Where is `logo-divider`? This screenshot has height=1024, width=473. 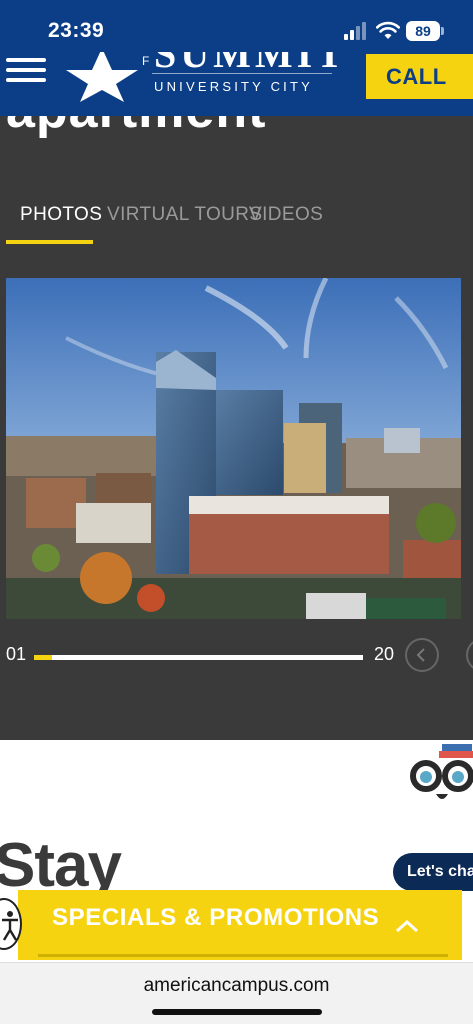
logo-divider is located at coordinates (242, 73).